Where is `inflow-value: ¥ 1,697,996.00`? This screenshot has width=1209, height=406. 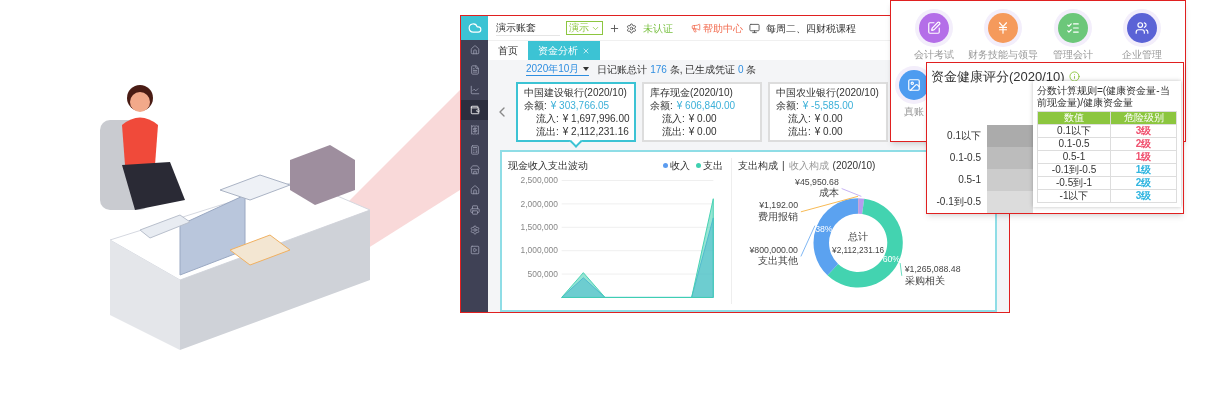
inflow-value: ¥ 1,697,996.00 is located at coordinates (596, 118).